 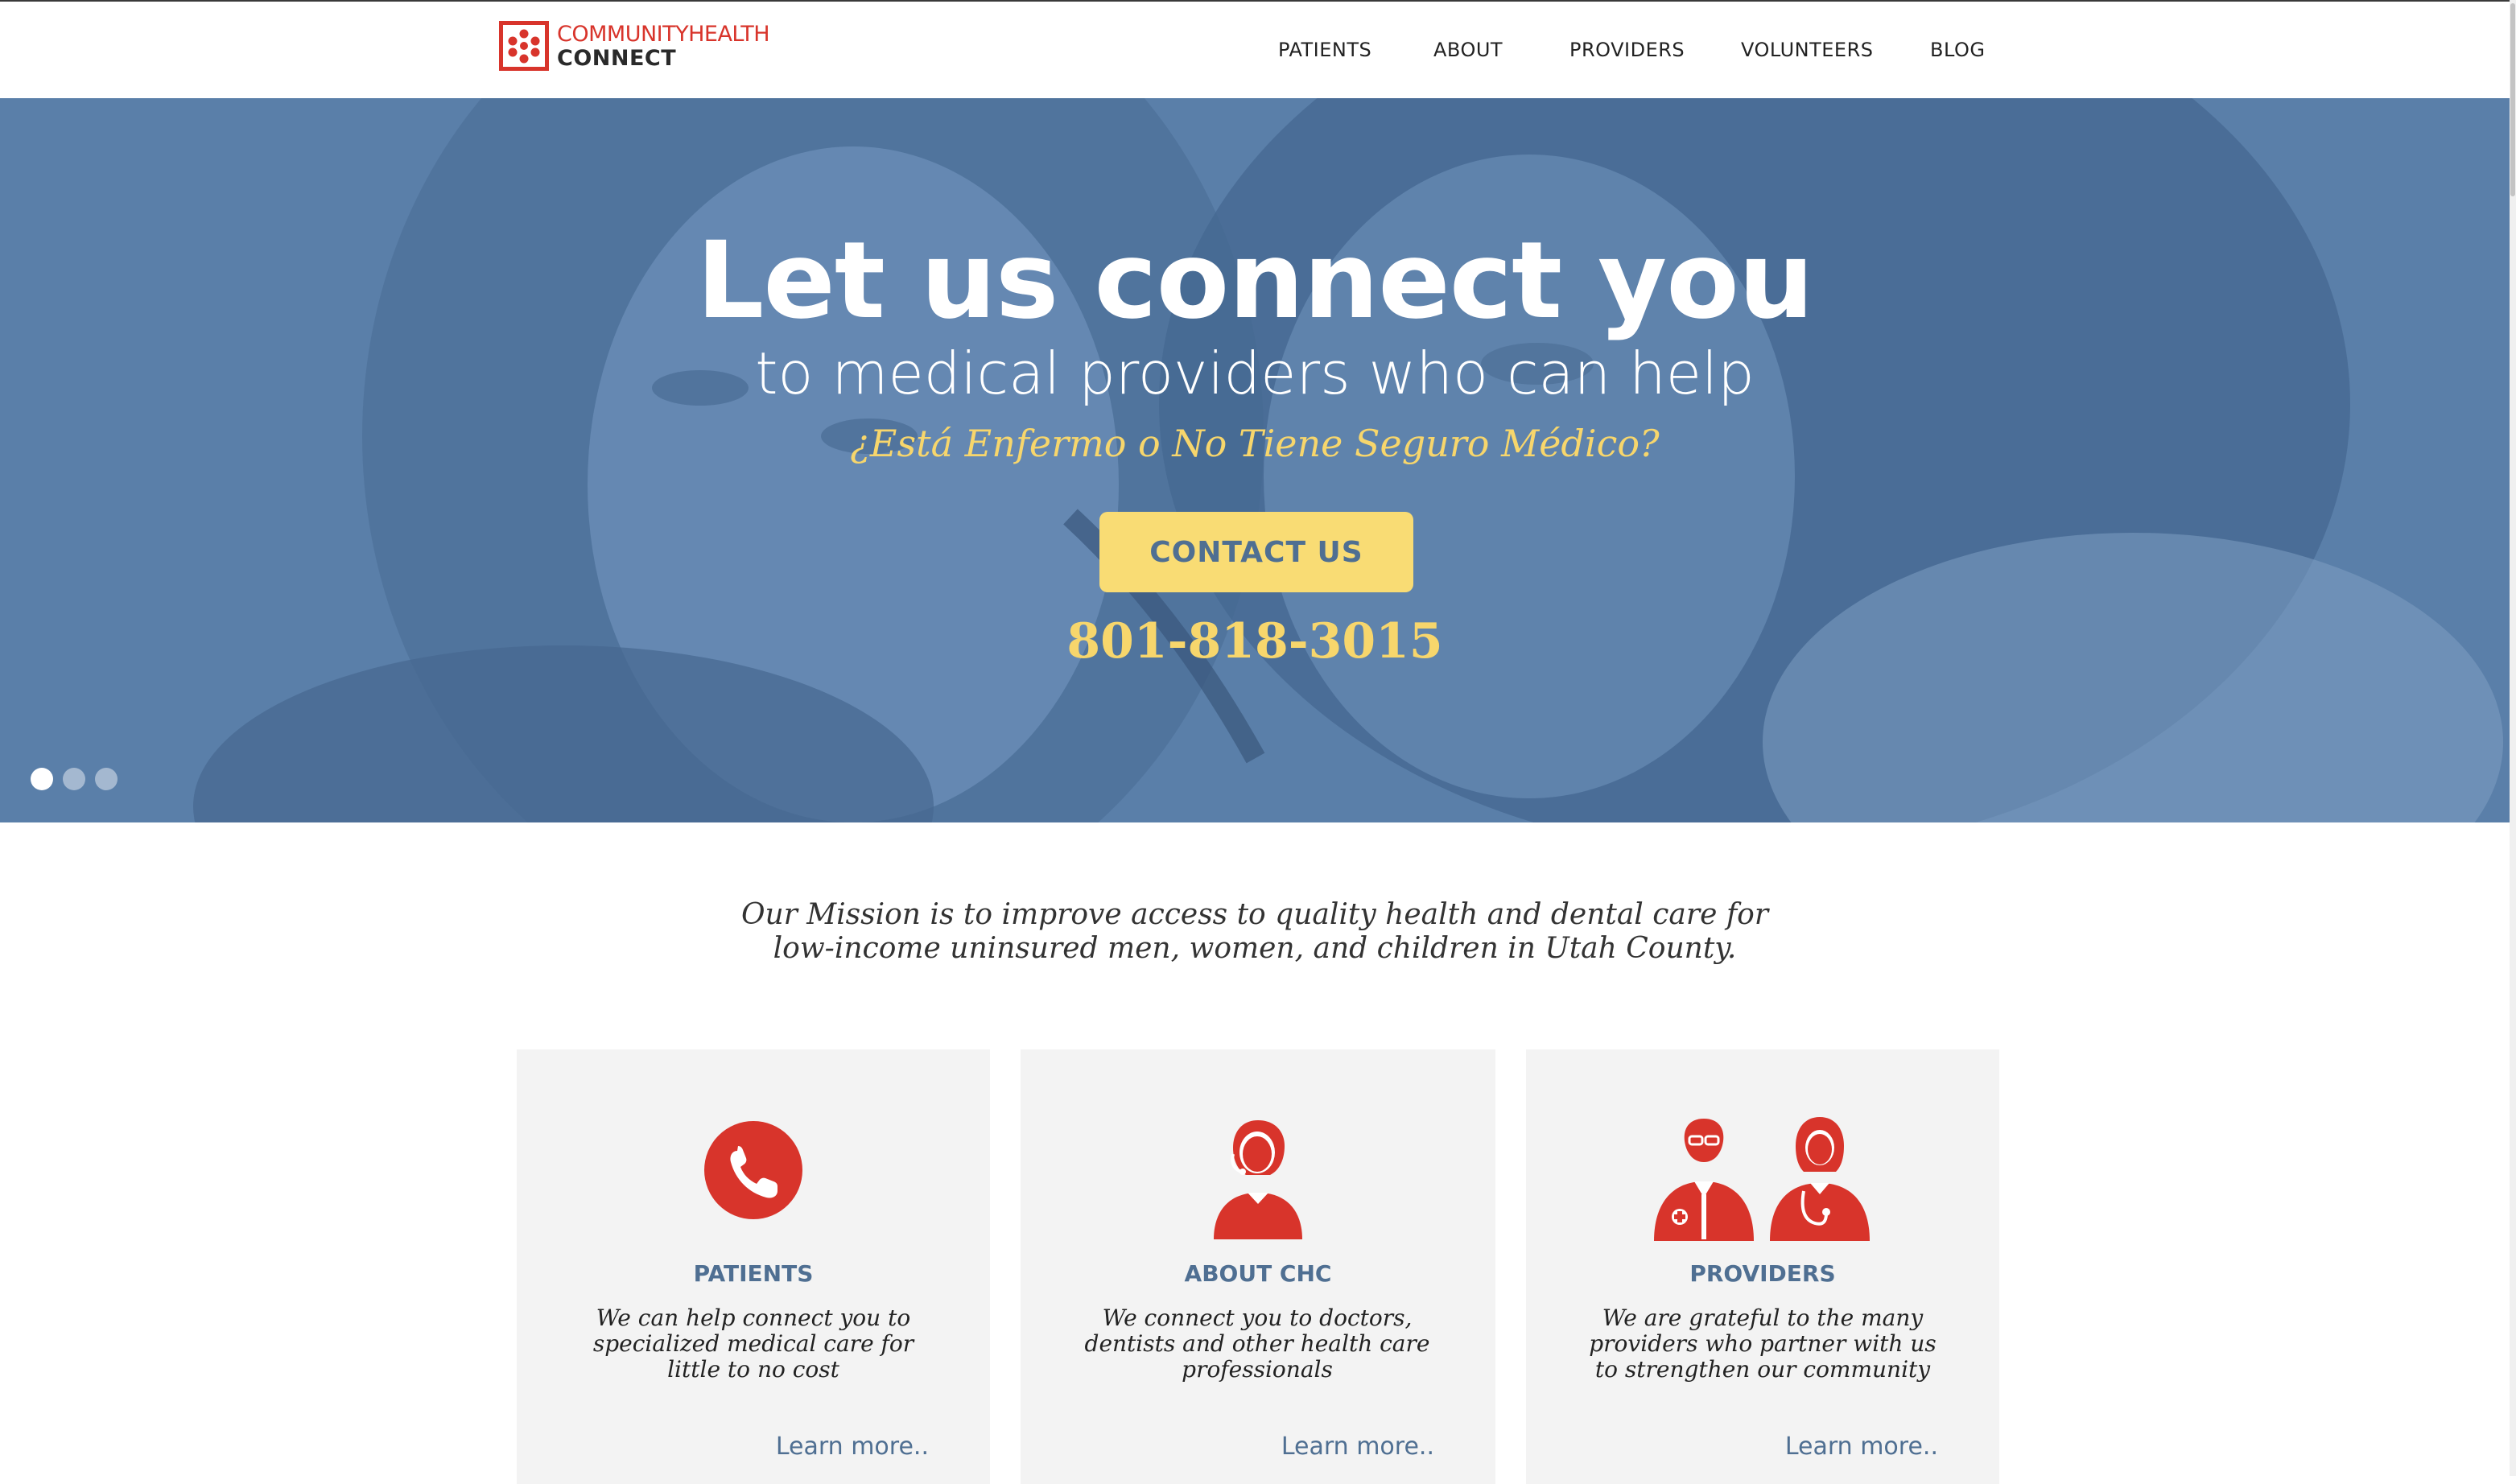 What do you see at coordinates (1255, 281) in the screenshot?
I see `hero-title: Let us connect you` at bounding box center [1255, 281].